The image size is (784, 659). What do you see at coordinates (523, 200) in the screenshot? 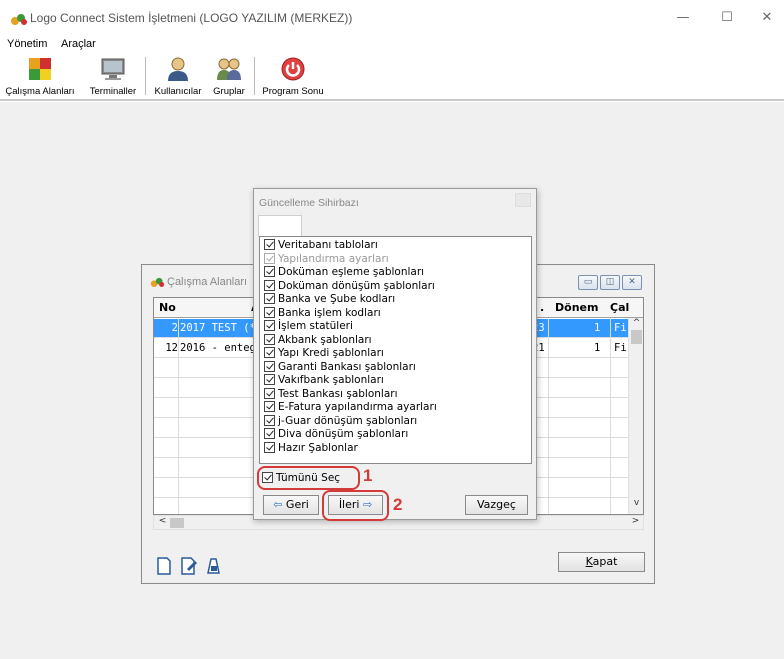
I see `close-button` at bounding box center [523, 200].